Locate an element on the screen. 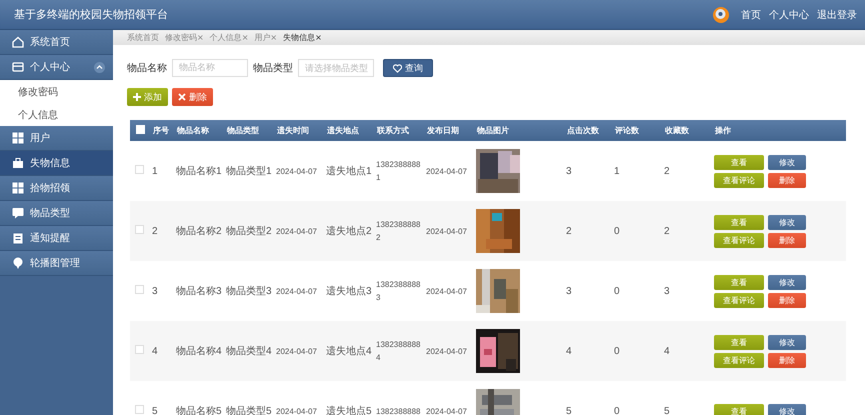 The image size is (865, 415). table-cell: 遗失地点1 is located at coordinates (349, 171).